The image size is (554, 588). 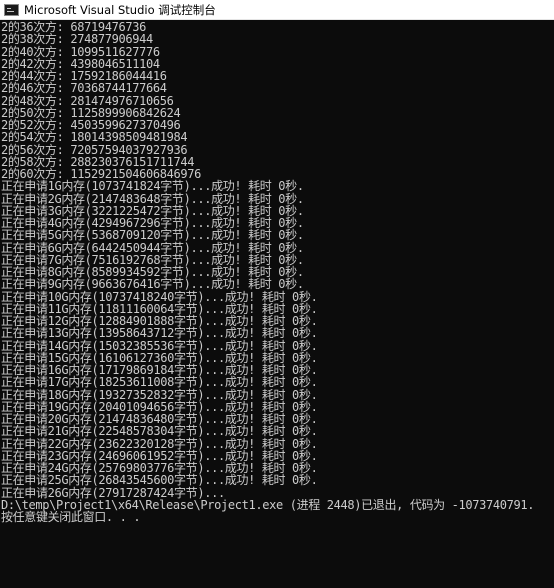 What do you see at coordinates (11, 9) in the screenshot?
I see `console-app-icon` at bounding box center [11, 9].